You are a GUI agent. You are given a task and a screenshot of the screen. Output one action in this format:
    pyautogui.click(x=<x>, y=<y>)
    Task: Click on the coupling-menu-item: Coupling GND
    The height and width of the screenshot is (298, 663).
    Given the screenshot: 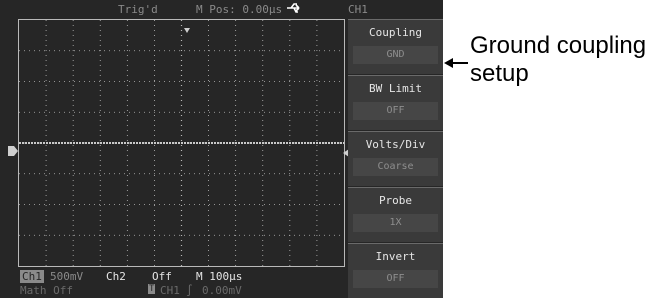 What is the action you would take?
    pyautogui.click(x=395, y=46)
    